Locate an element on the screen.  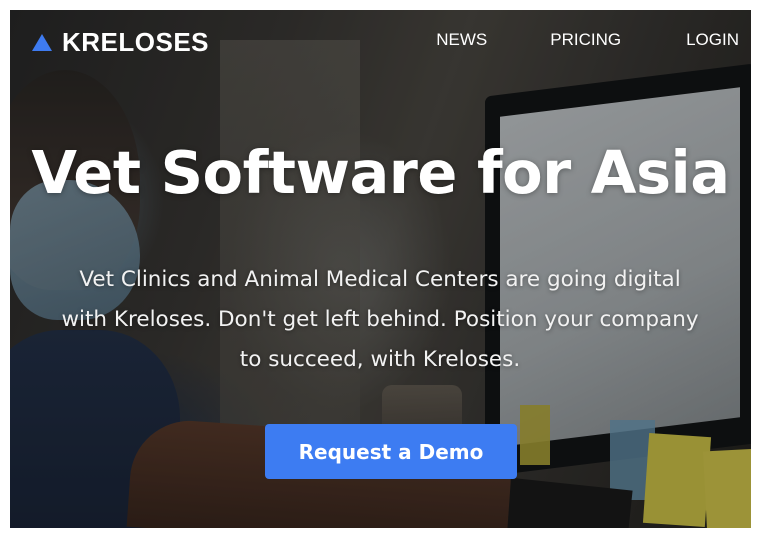
logo-link: KRELOSES is located at coordinates (120, 42).